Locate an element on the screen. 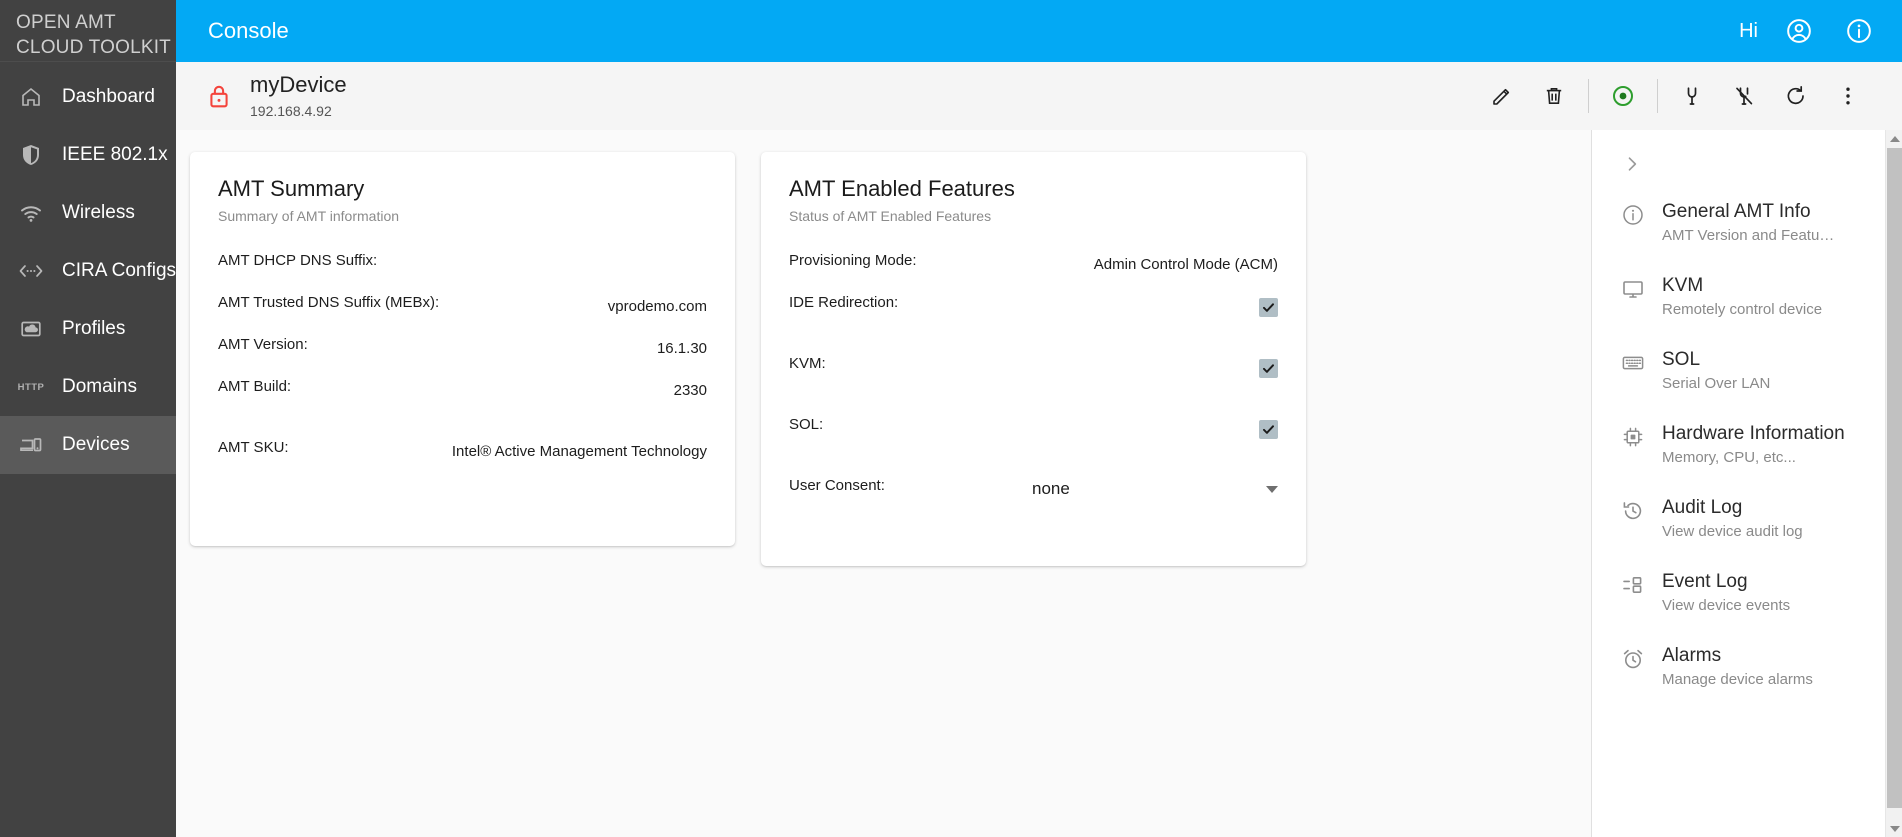  power-state-button is located at coordinates (1623, 96).